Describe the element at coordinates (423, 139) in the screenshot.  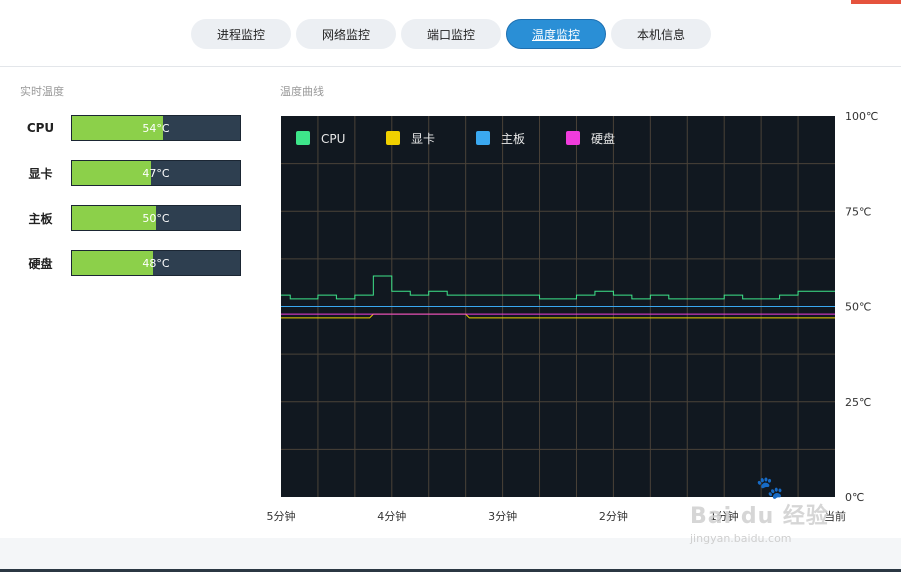
I see `chart-legend-label: 显卡` at that location.